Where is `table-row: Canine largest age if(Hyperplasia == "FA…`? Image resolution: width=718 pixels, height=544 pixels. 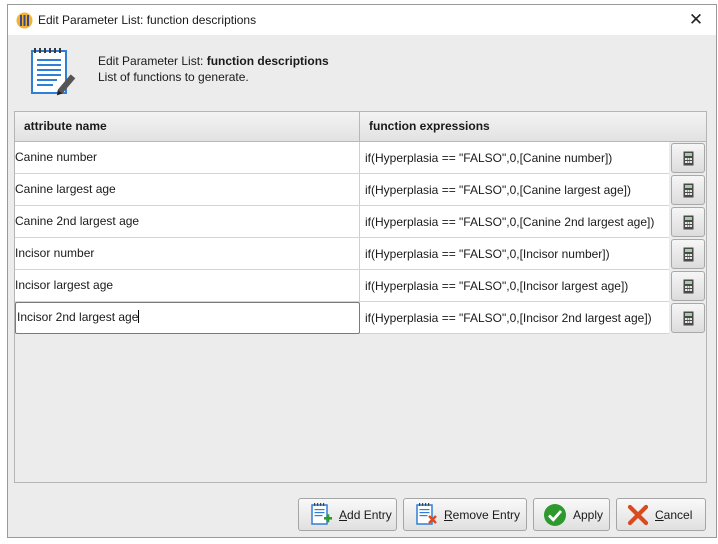 table-row: Canine largest age if(Hyperplasia == "FA… is located at coordinates (360, 190).